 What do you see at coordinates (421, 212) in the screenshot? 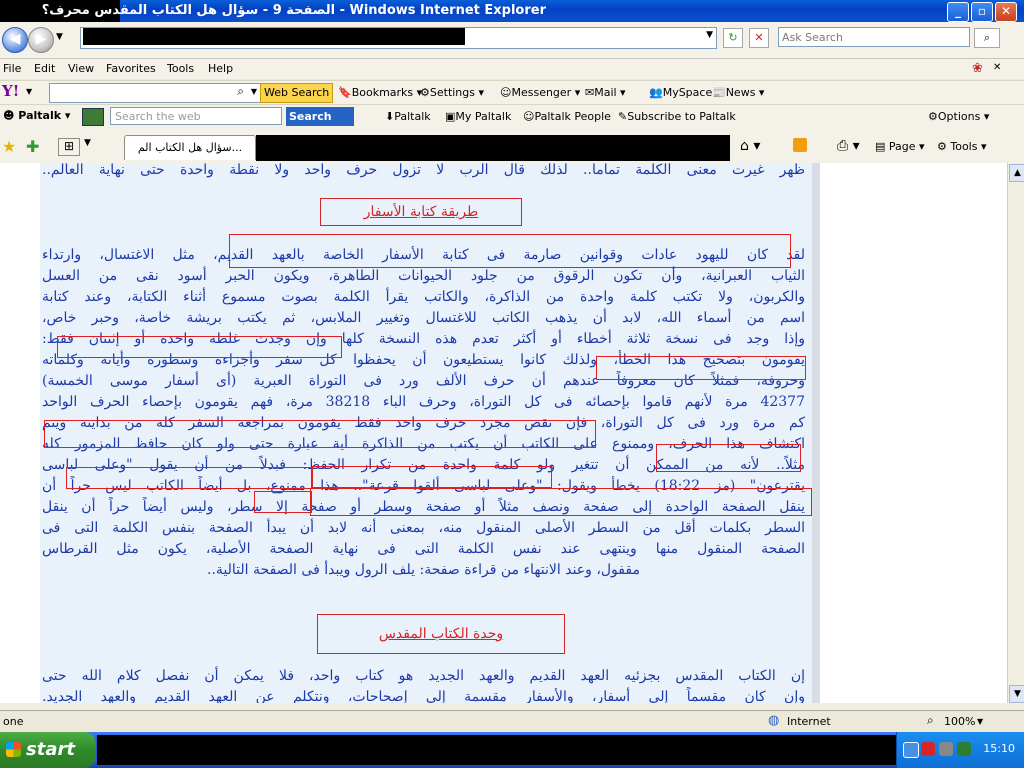
I see `heading-writing-method: طريقة كتابة الأسفار` at bounding box center [421, 212].